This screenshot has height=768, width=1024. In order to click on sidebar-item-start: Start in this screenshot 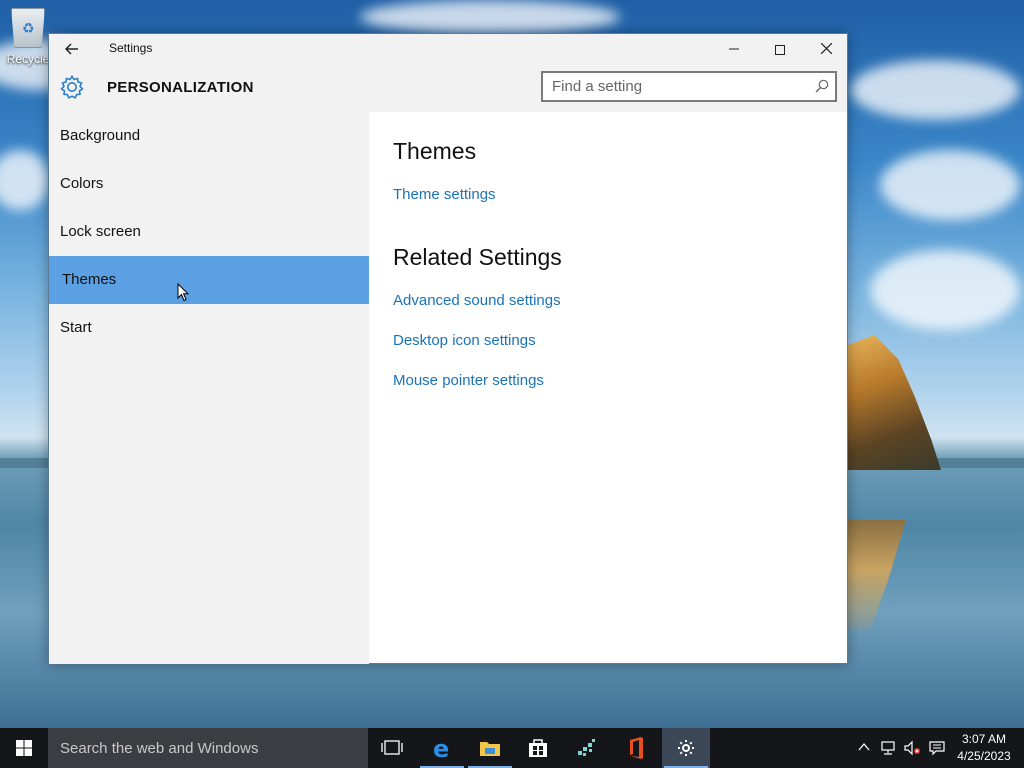, I will do `click(209, 328)`.